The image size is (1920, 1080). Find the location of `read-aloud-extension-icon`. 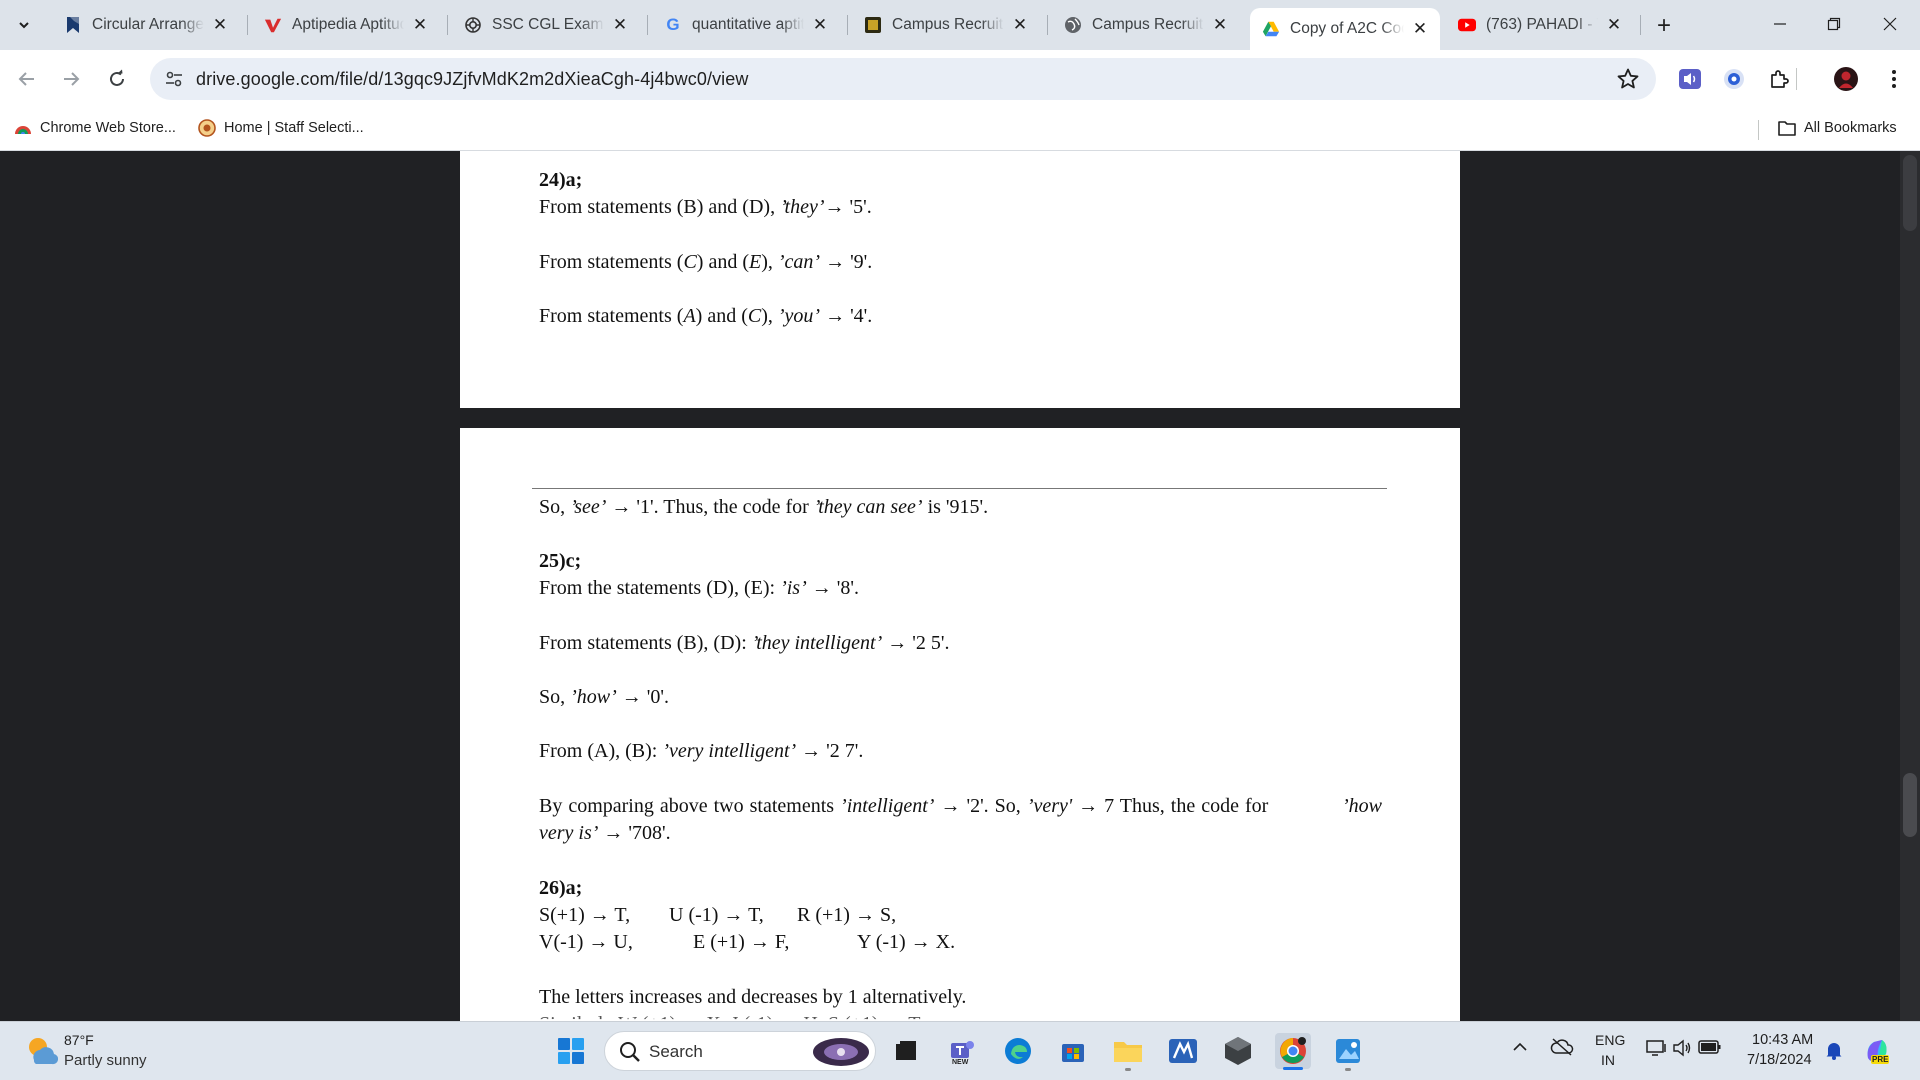

read-aloud-extension-icon is located at coordinates (1690, 79).